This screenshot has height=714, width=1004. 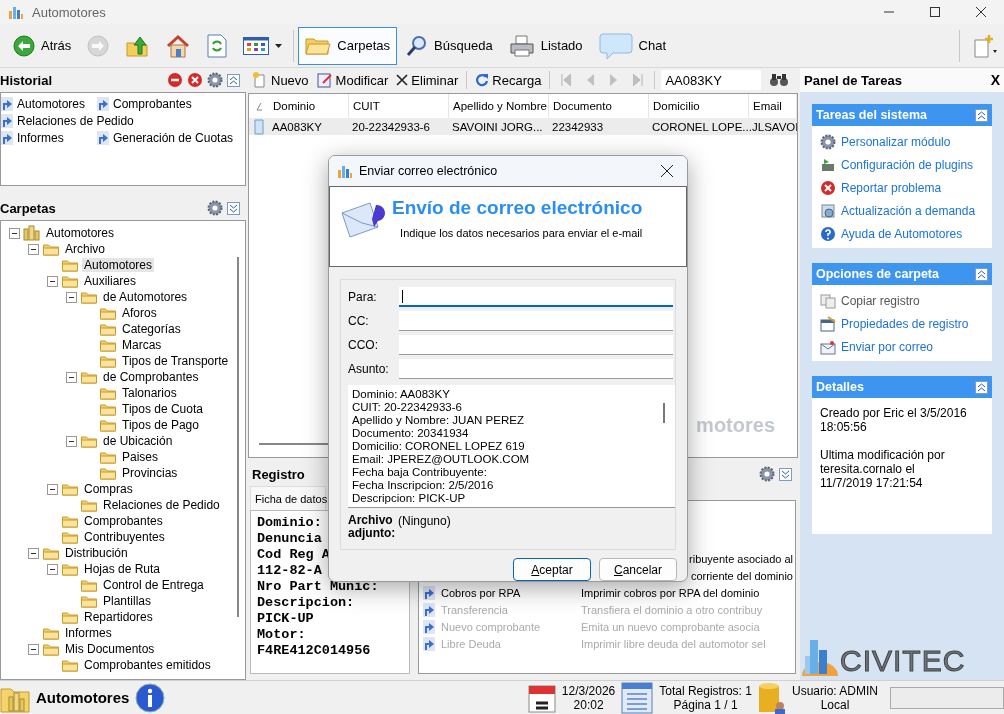 I want to click on tree-item: Provincias, so click(x=150, y=473).